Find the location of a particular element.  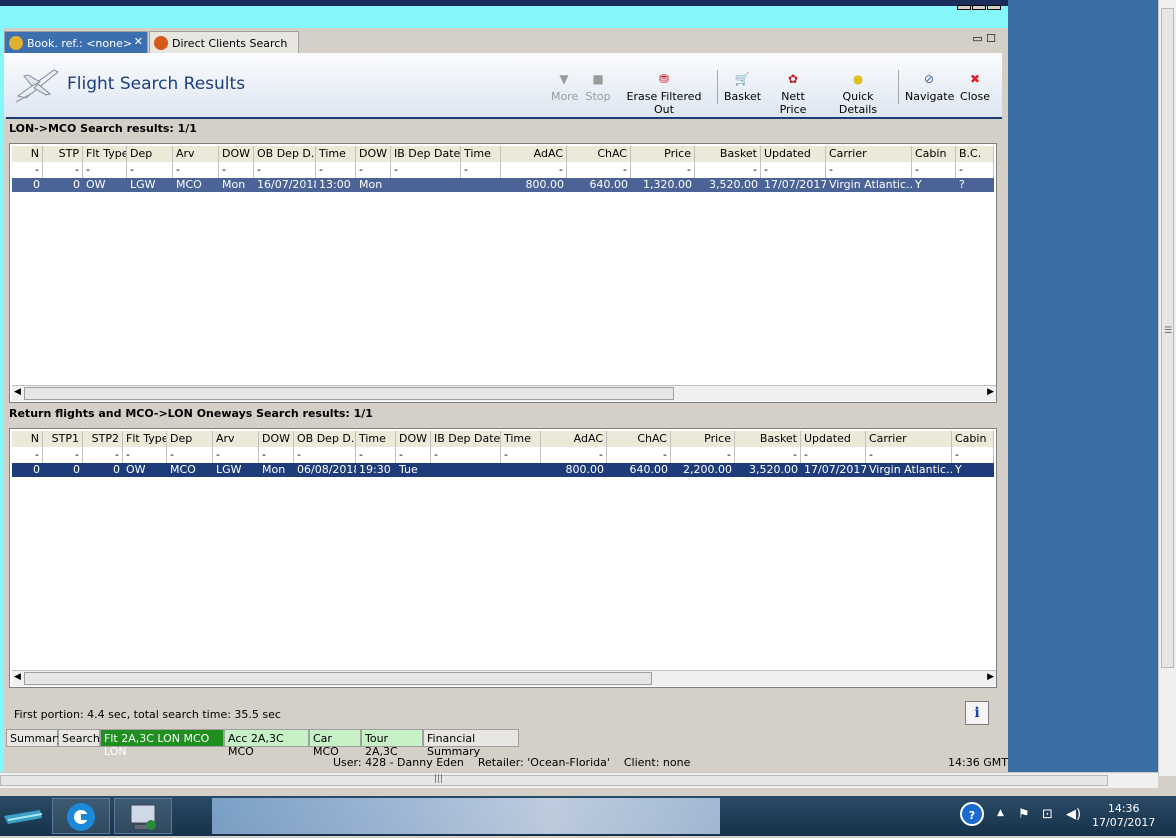

basket-button: 🛒 Basket is located at coordinates (742, 87).